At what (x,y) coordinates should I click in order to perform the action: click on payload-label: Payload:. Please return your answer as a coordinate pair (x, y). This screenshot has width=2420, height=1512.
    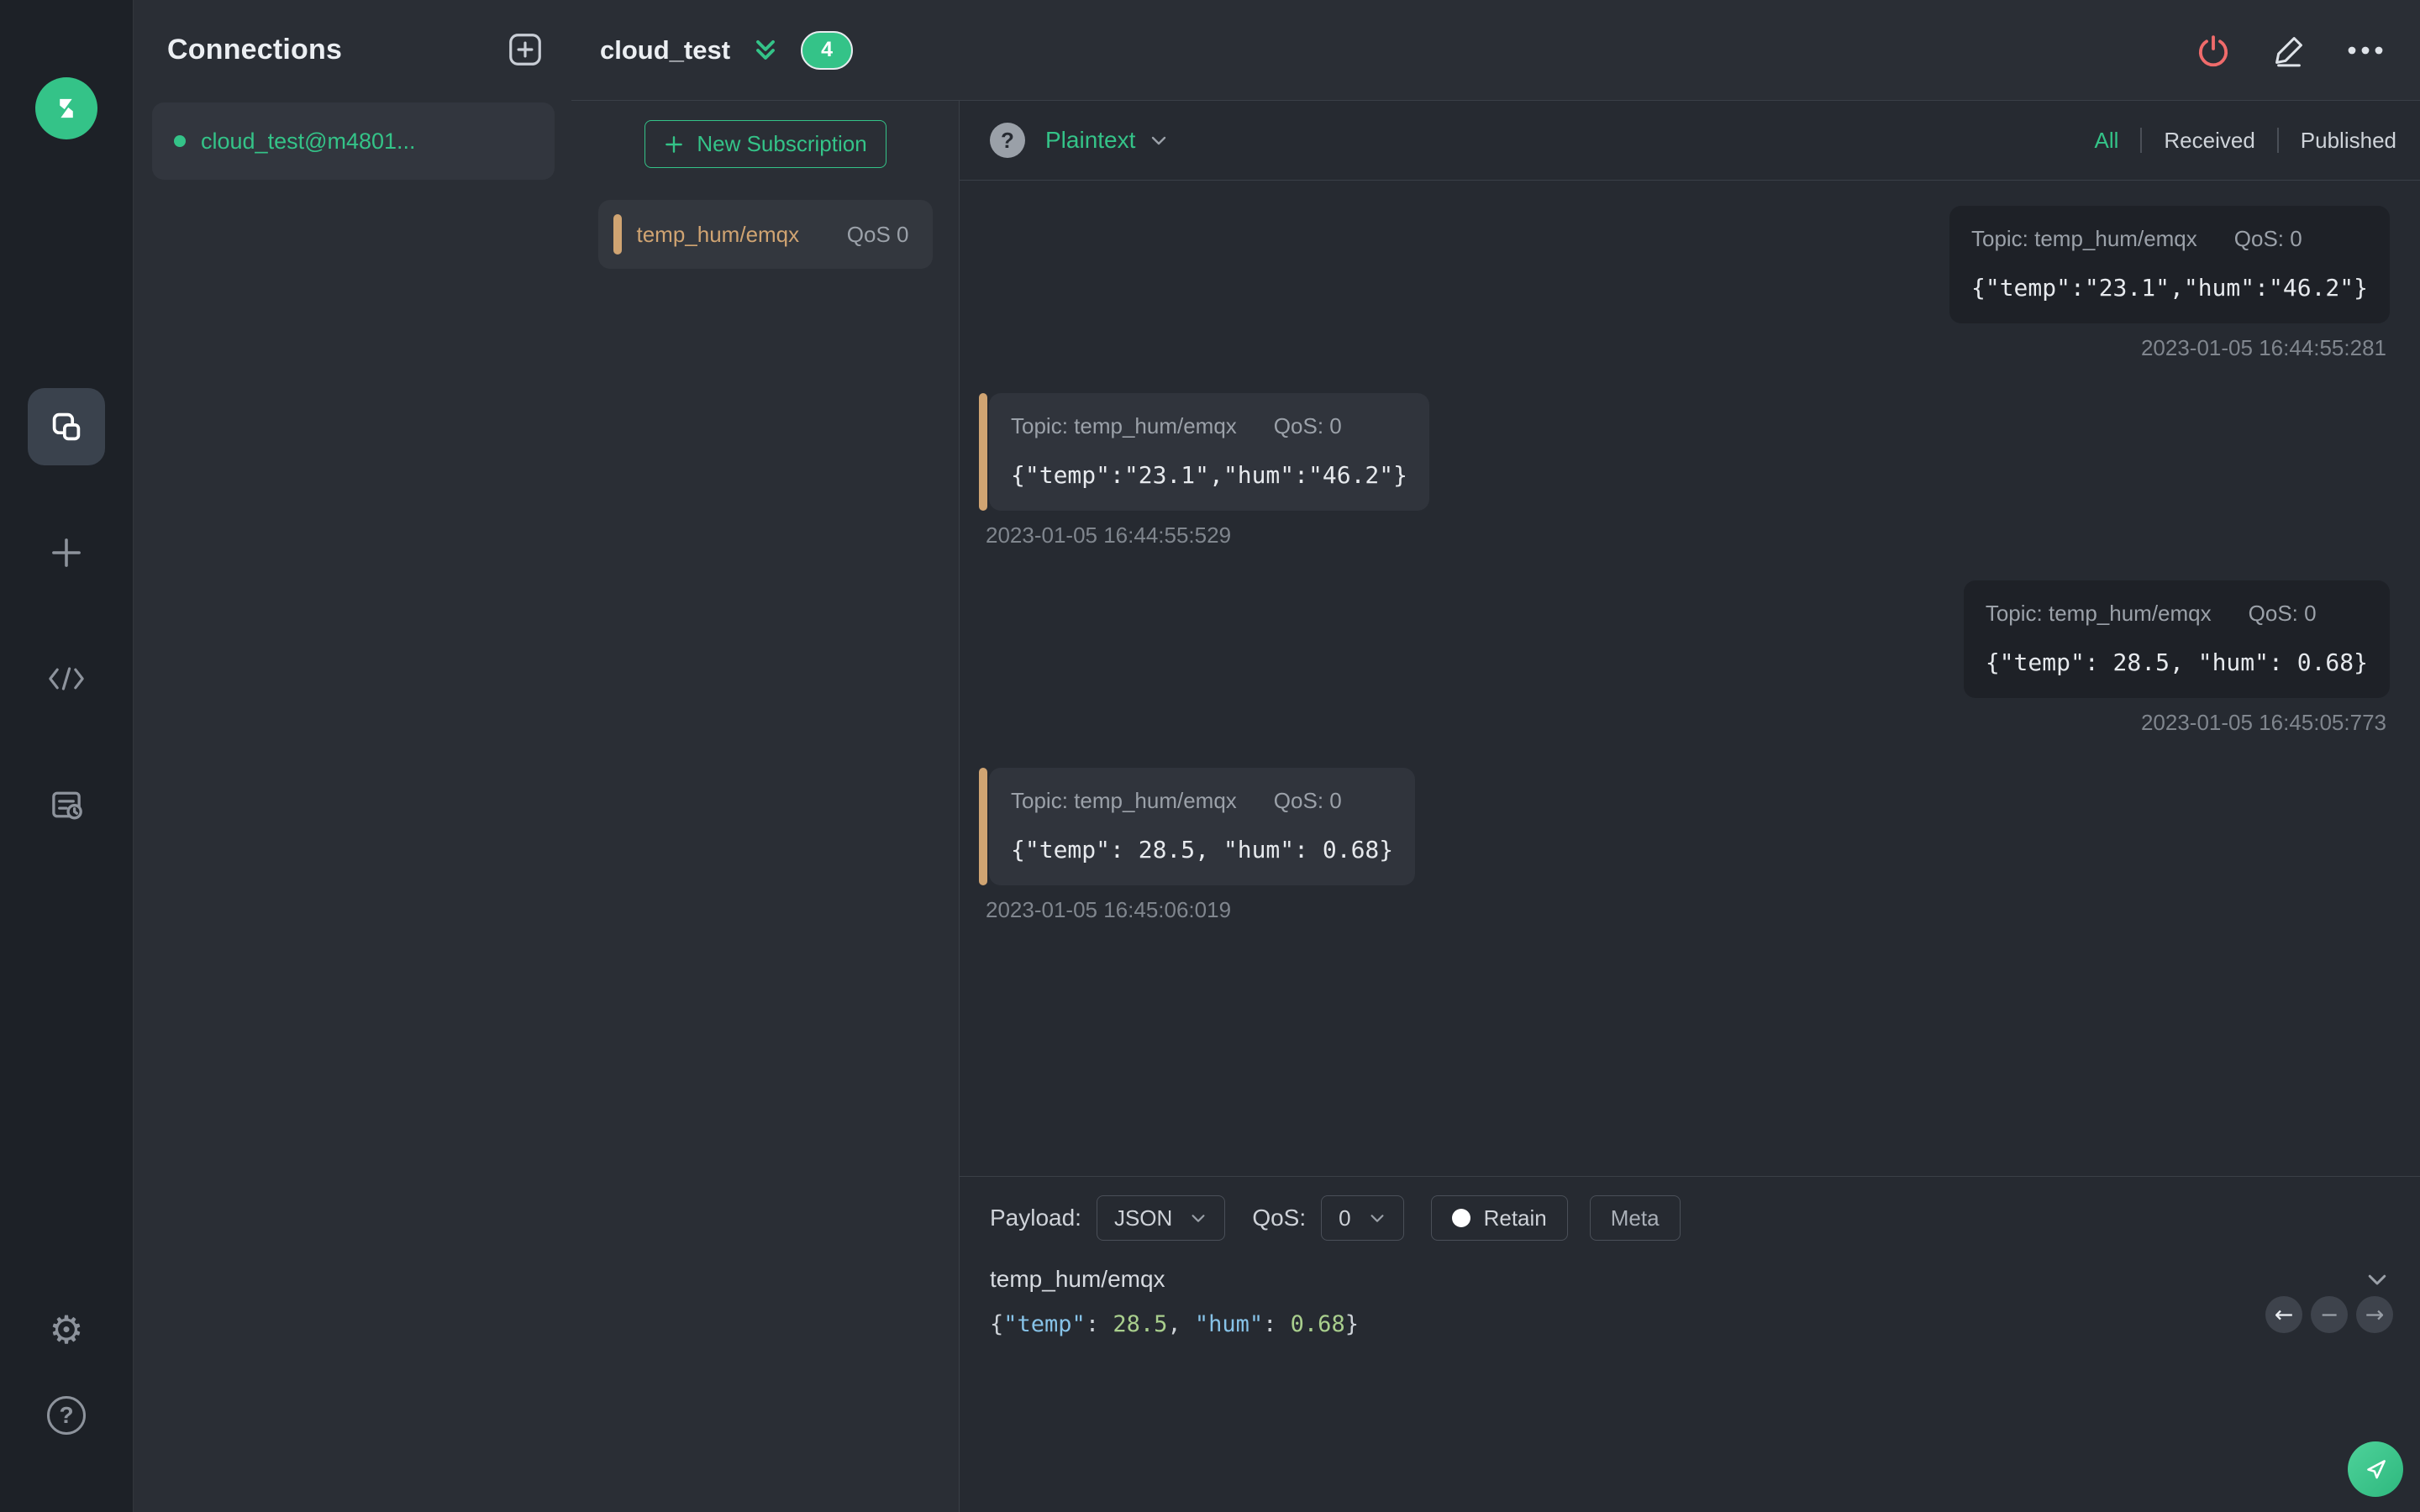
    Looking at the image, I should click on (1035, 1218).